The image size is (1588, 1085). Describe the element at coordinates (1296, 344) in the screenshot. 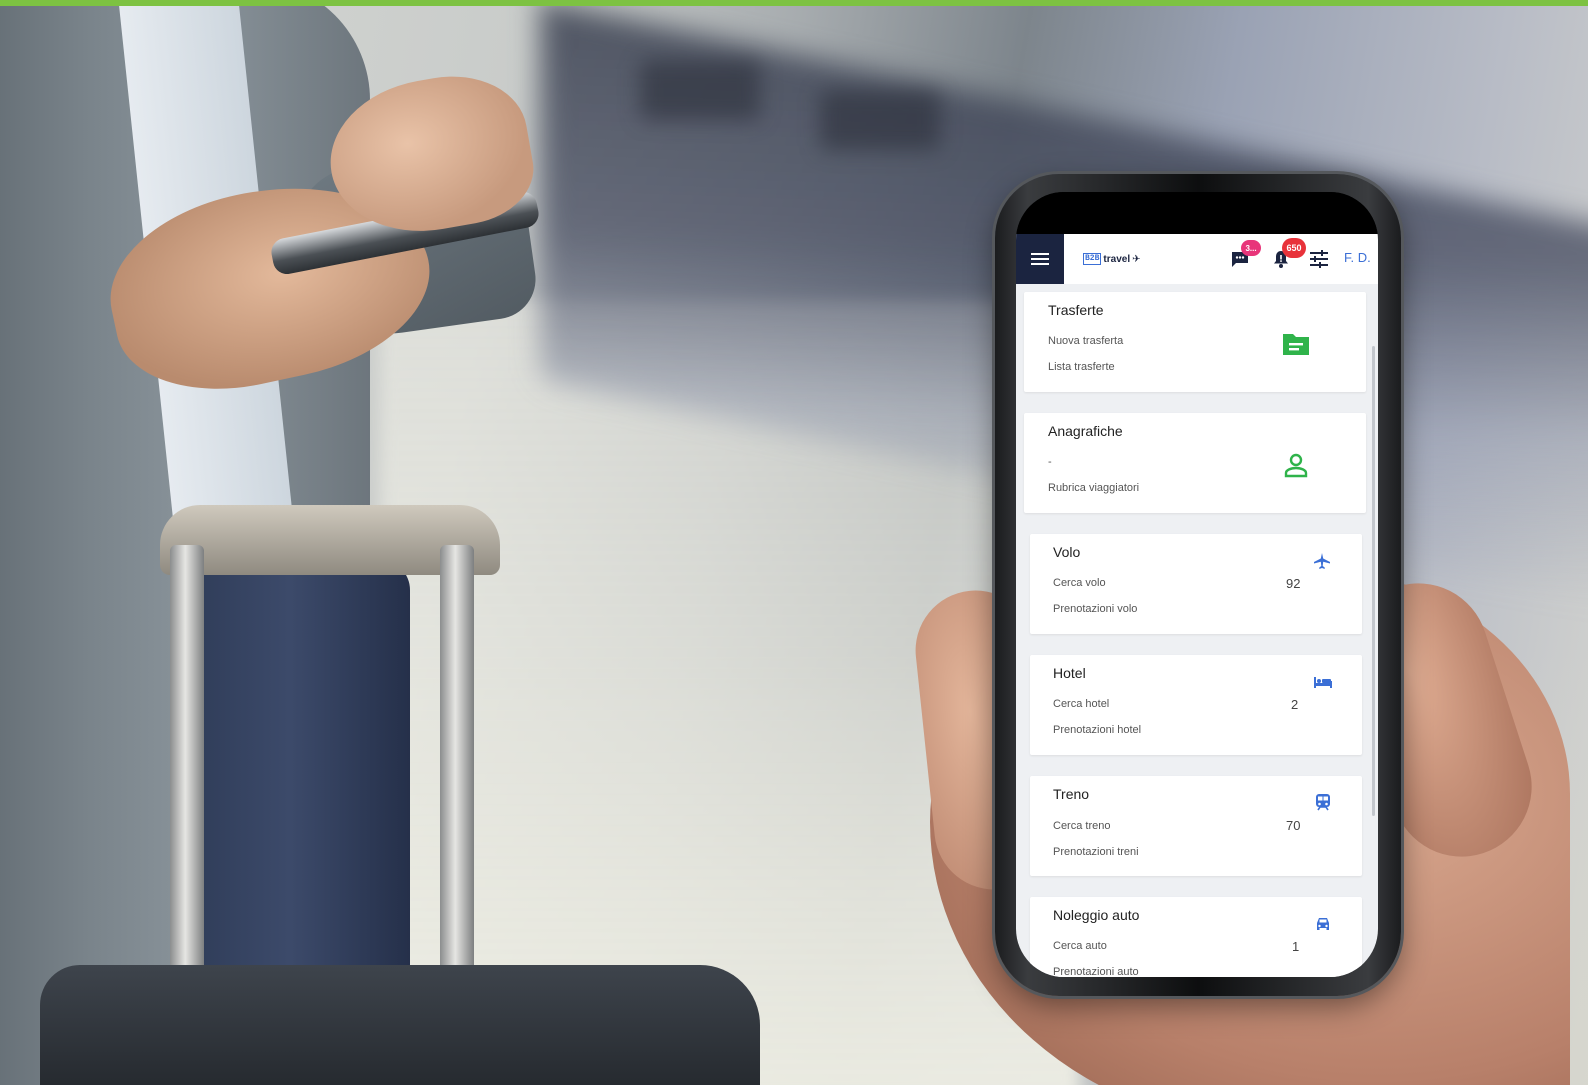

I see `folder-icon` at that location.